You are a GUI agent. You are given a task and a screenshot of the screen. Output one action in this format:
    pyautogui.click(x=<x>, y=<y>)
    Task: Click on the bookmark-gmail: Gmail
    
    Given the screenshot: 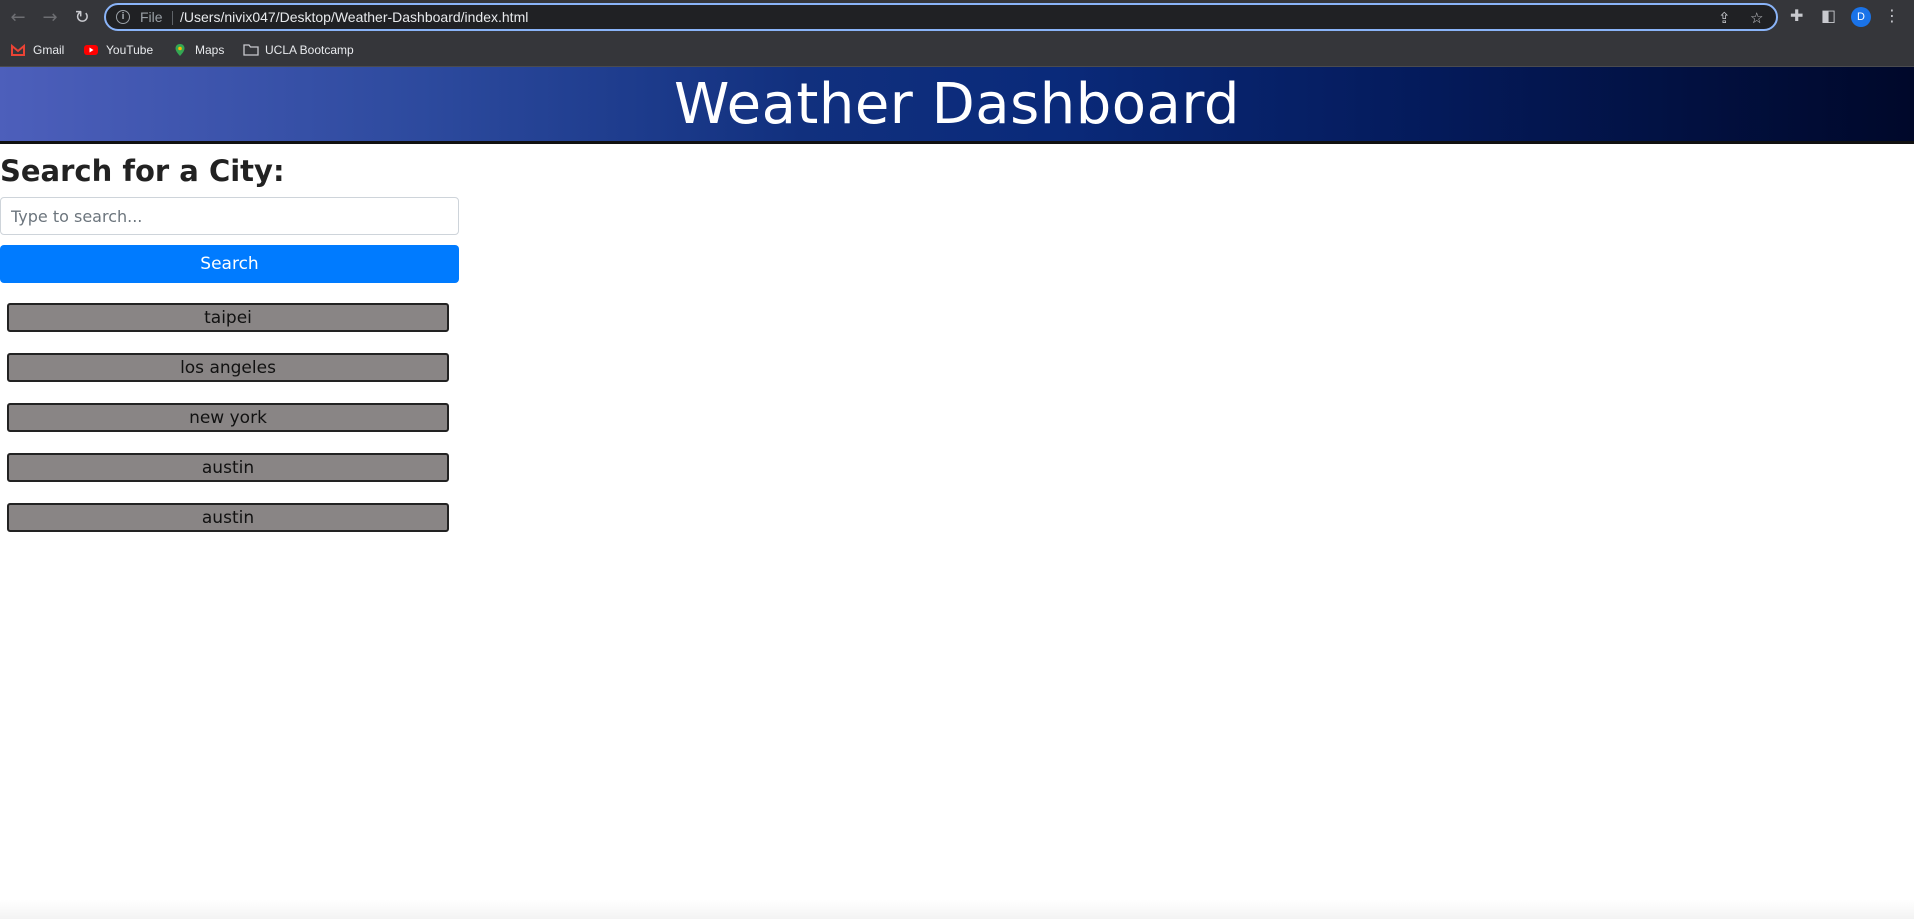 What is the action you would take?
    pyautogui.click(x=37, y=50)
    